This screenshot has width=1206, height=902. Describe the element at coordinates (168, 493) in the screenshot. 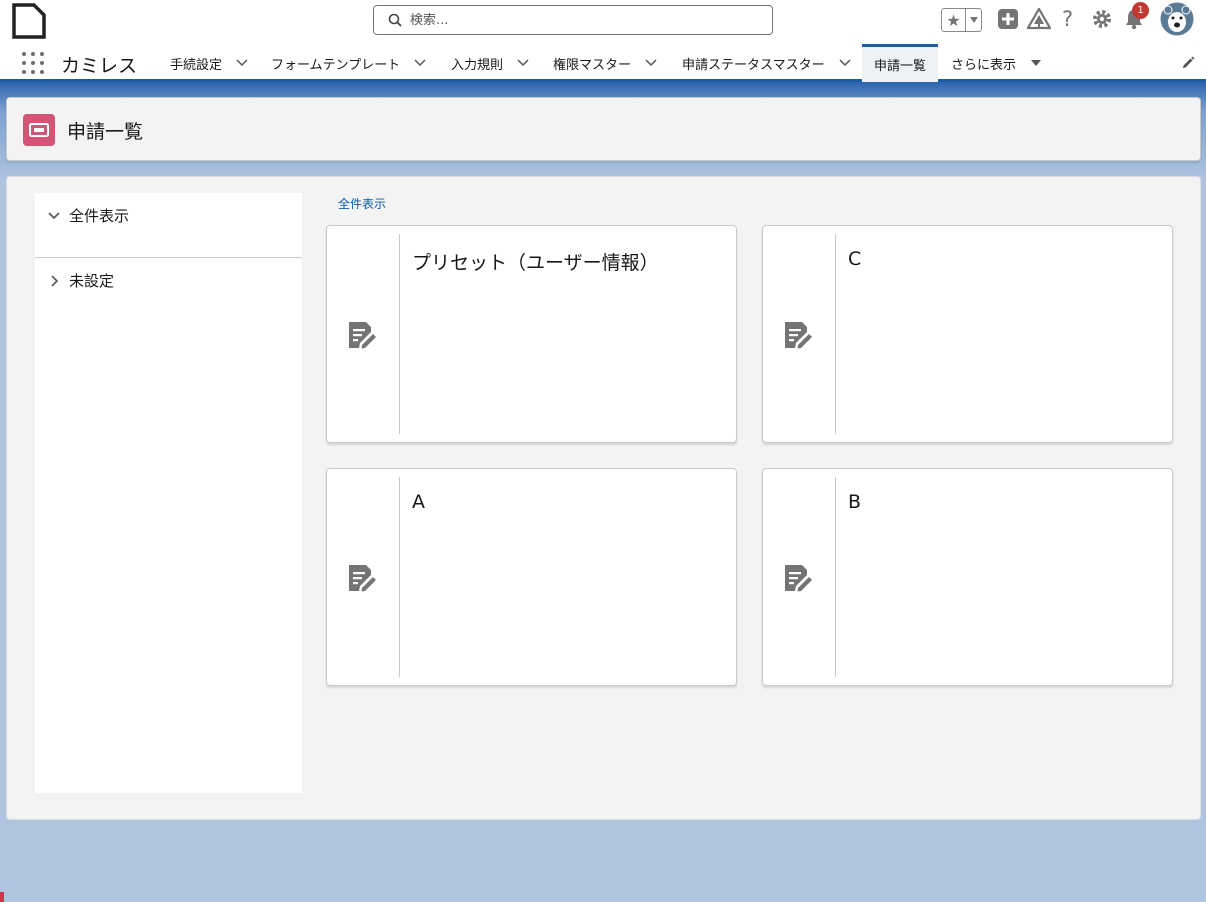

I see `category-tree: 全件表示 未設定` at that location.